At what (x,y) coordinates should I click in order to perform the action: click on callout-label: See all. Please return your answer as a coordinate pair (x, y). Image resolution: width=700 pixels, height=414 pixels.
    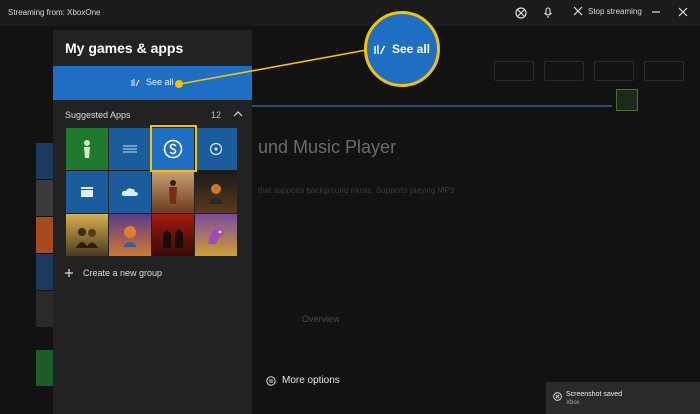
    Looking at the image, I should click on (411, 49).